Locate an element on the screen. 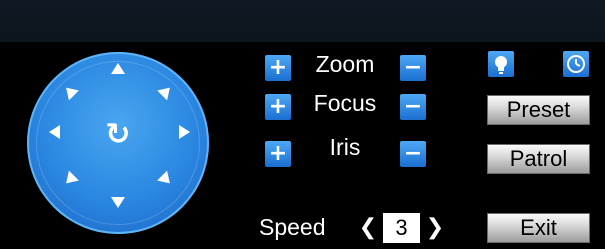 The height and width of the screenshot is (249, 605). patrol-button: Patrol is located at coordinates (538, 159).